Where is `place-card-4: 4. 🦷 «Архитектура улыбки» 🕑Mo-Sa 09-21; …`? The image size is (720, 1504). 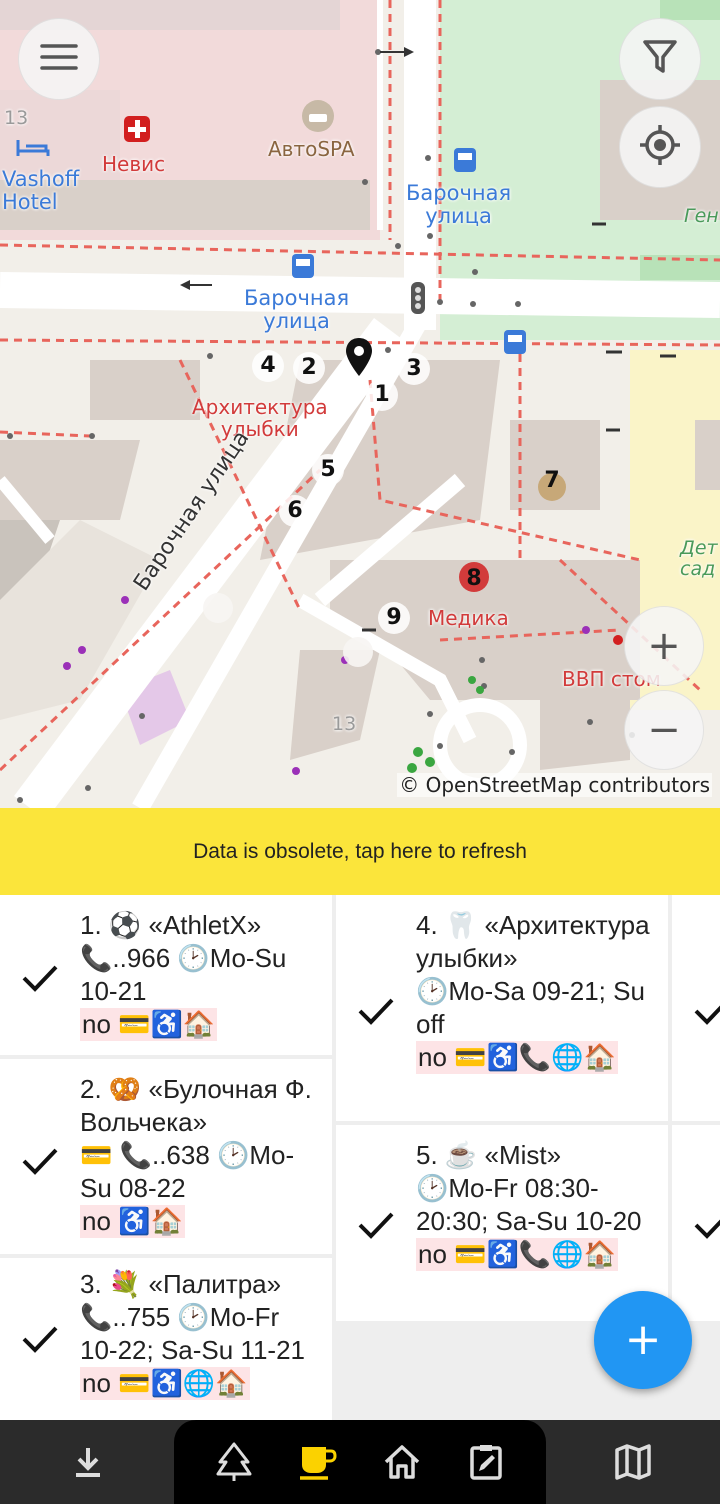
place-card-4: 4. 🦷 «Архитектура улыбки» 🕑Mo-Sa 09-21; … is located at coordinates (502, 1008).